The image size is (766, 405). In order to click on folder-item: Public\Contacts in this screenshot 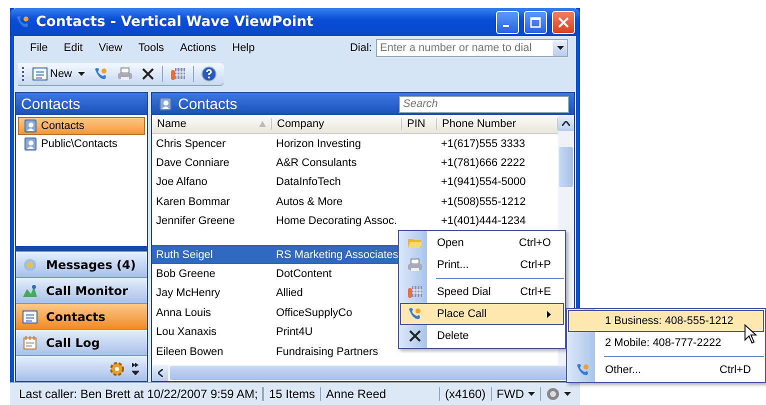, I will do `click(81, 144)`.